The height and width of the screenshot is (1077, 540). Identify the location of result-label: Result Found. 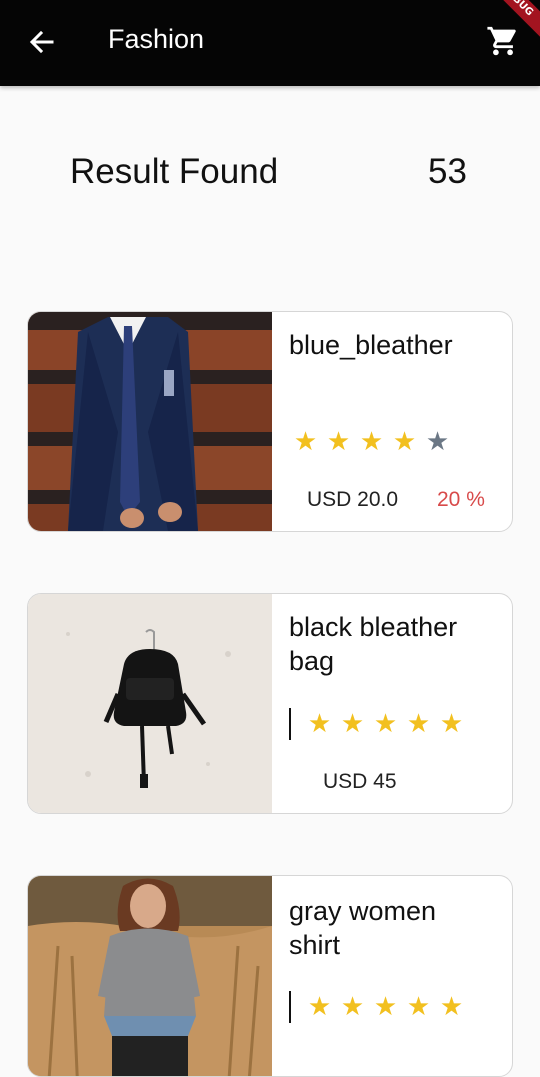
(174, 171).